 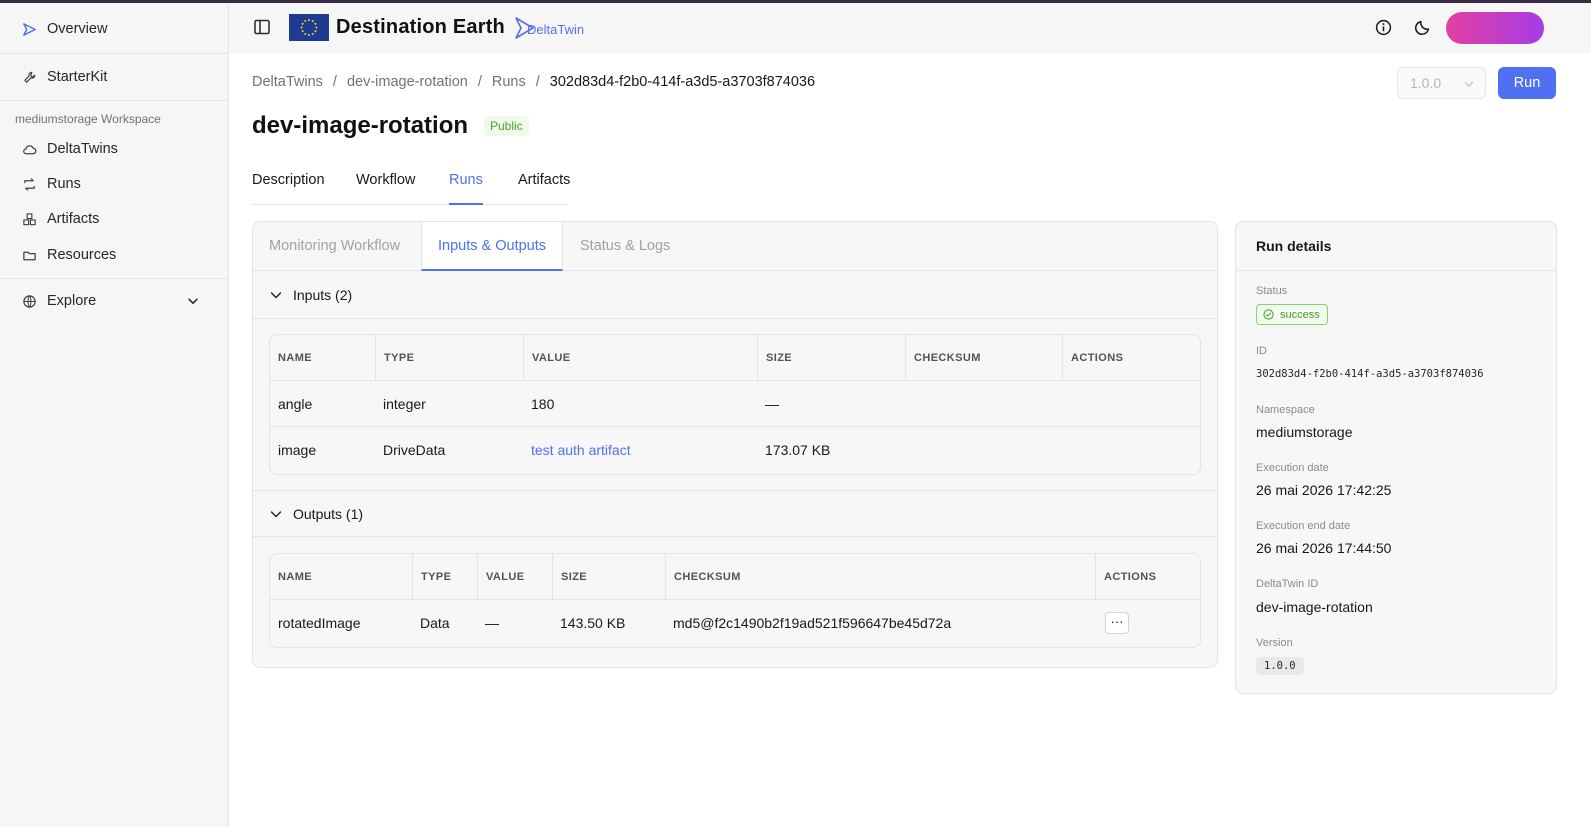 What do you see at coordinates (82, 149) in the screenshot?
I see `sidebar-item-label: DeltaTwins` at bounding box center [82, 149].